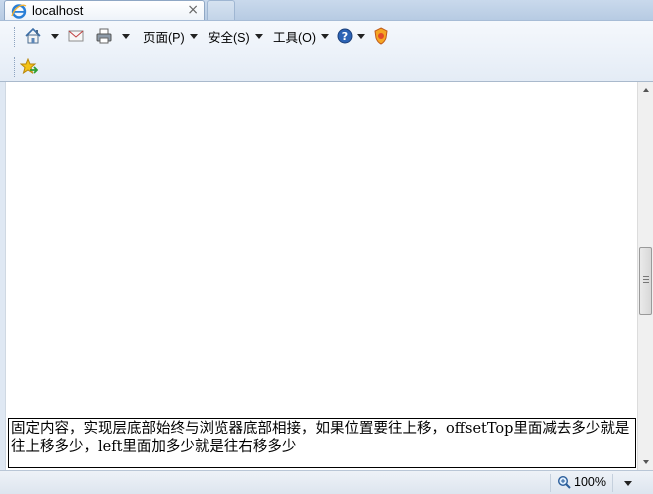 The image size is (653, 494). I want to click on safety-menu-button: 安全(S), so click(235, 36).